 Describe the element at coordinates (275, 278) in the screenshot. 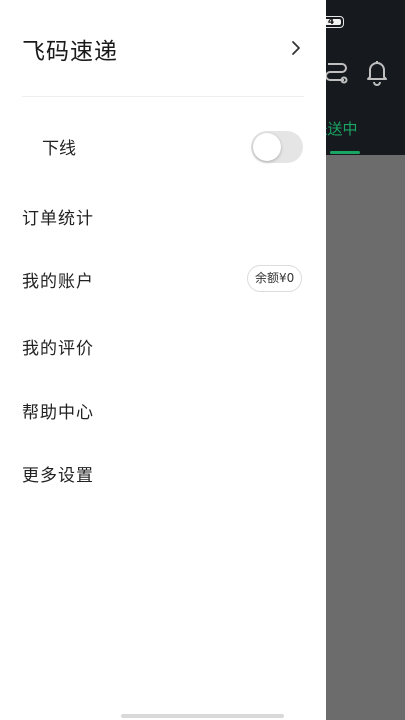

I see `balance-badge: 余额¥0` at that location.